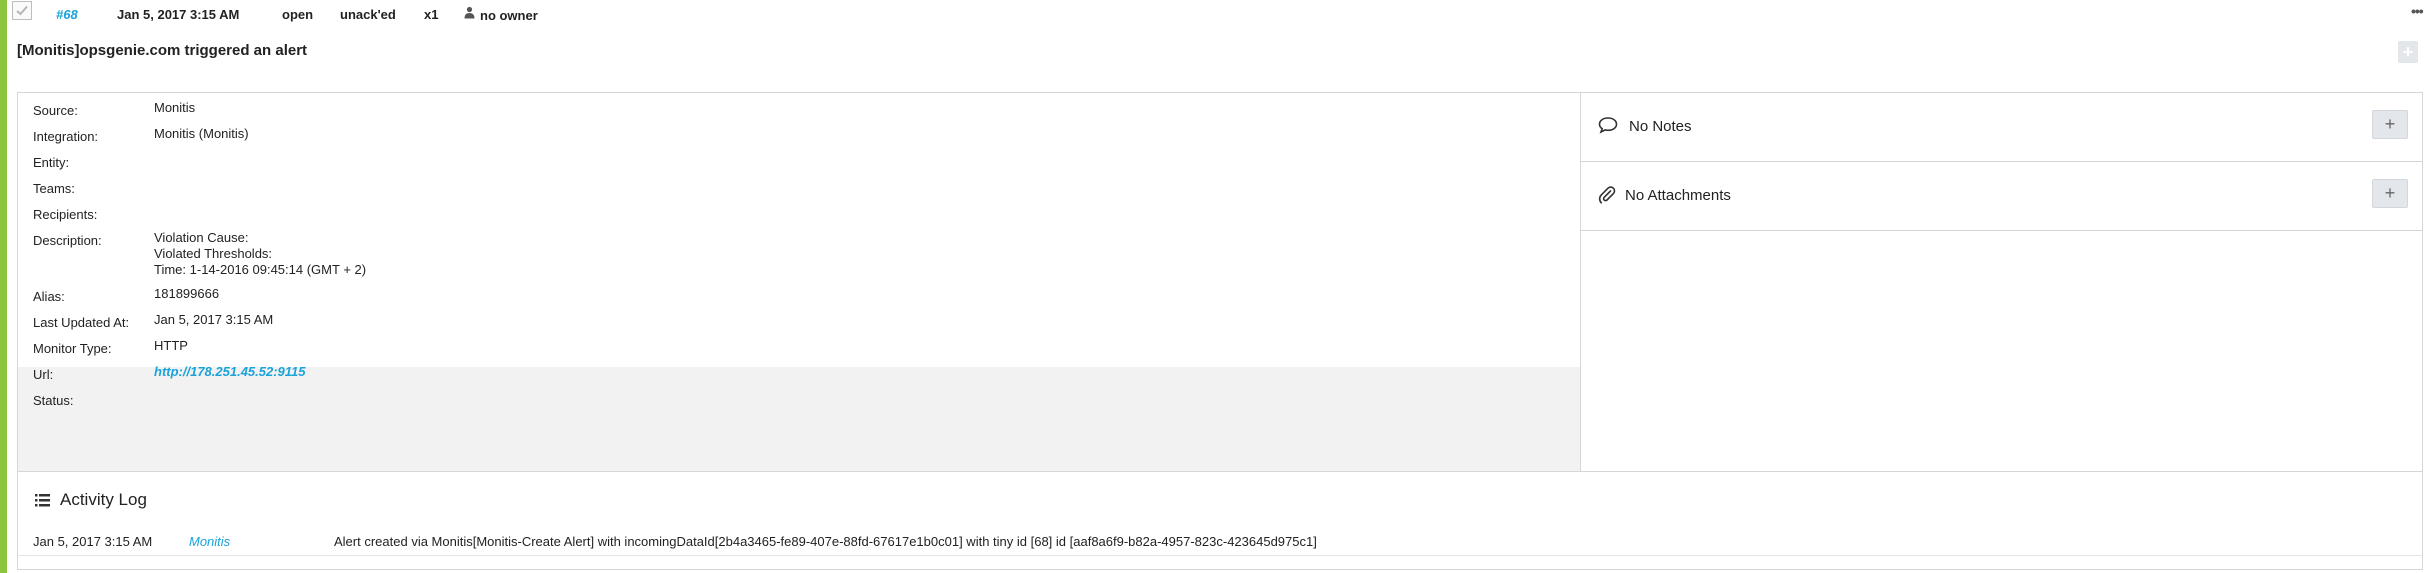 The image size is (2431, 573). What do you see at coordinates (42, 500) in the screenshot?
I see `list-icon` at bounding box center [42, 500].